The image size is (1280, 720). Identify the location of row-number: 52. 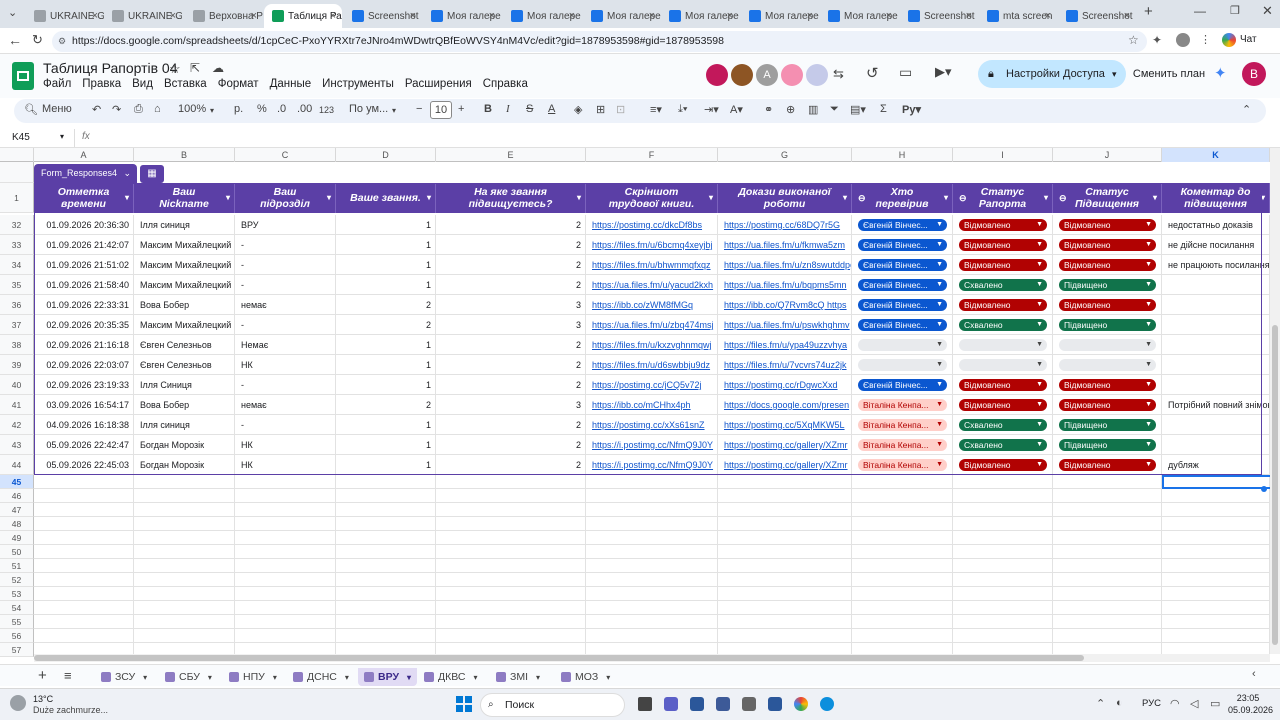
(17, 580).